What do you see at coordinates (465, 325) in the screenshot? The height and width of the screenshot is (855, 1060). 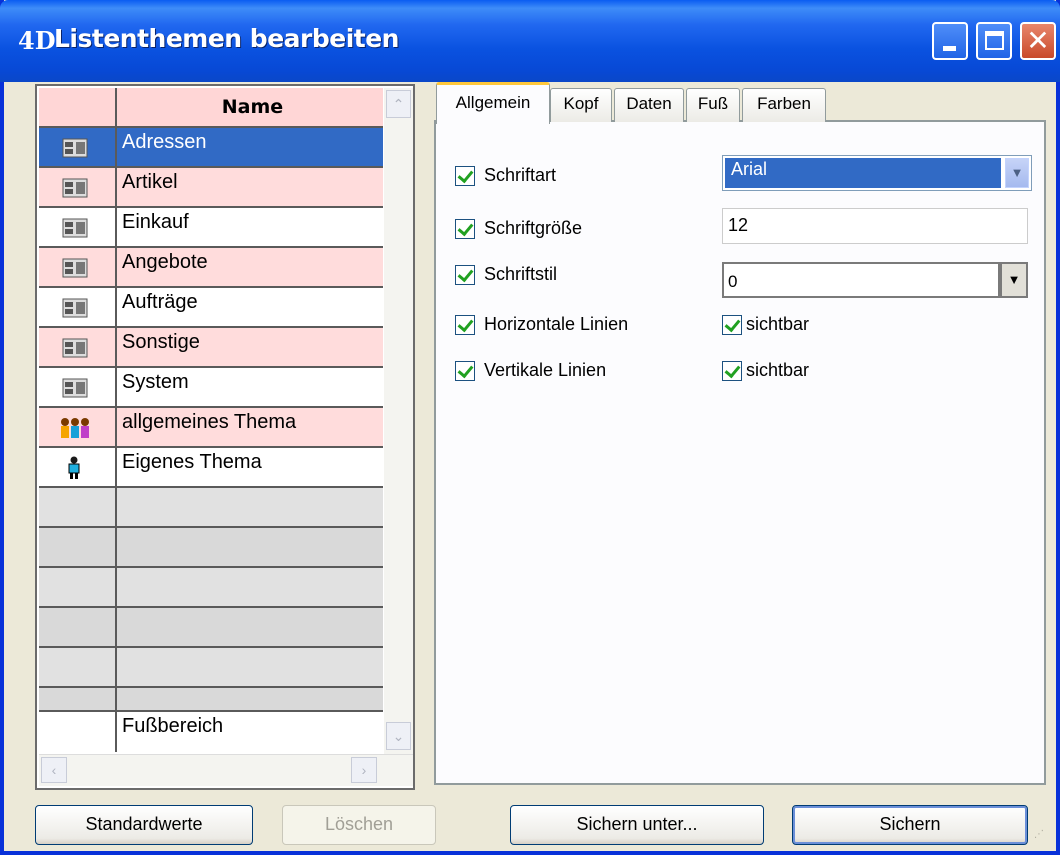 I see `hlines-checkbox` at bounding box center [465, 325].